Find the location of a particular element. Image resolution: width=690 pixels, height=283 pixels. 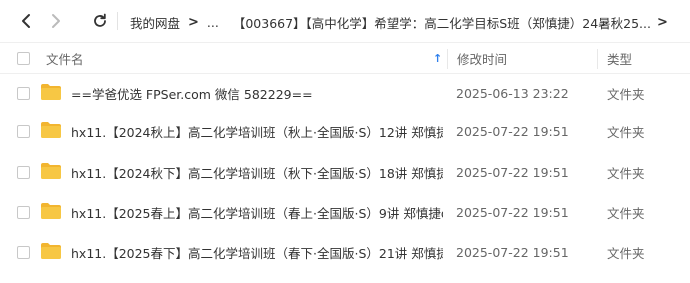

file-name: hx11.【2024秋上】高二化学培训班（秋上·全国版·S）12讲 郑慎捷o is located at coordinates (257, 132).